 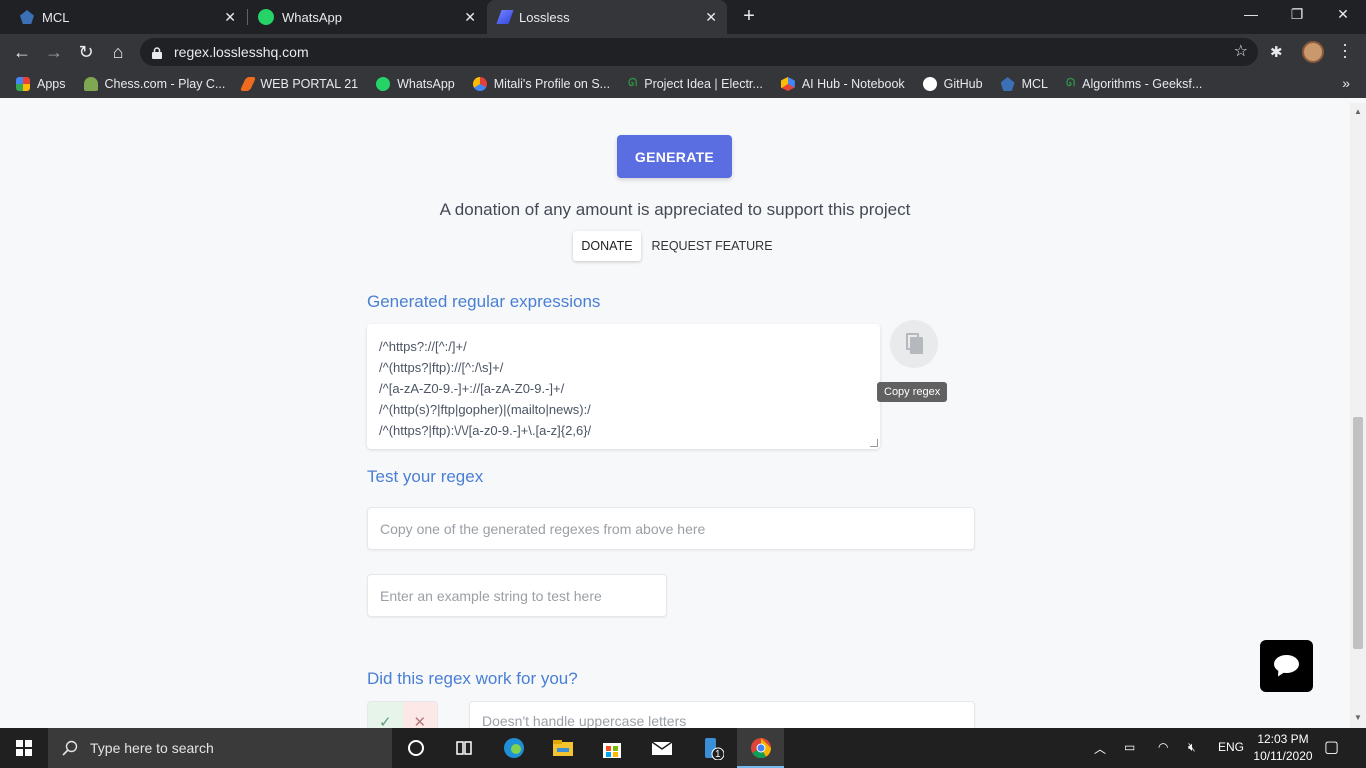 I want to click on profile-ring-icon, so click(x=479, y=84).